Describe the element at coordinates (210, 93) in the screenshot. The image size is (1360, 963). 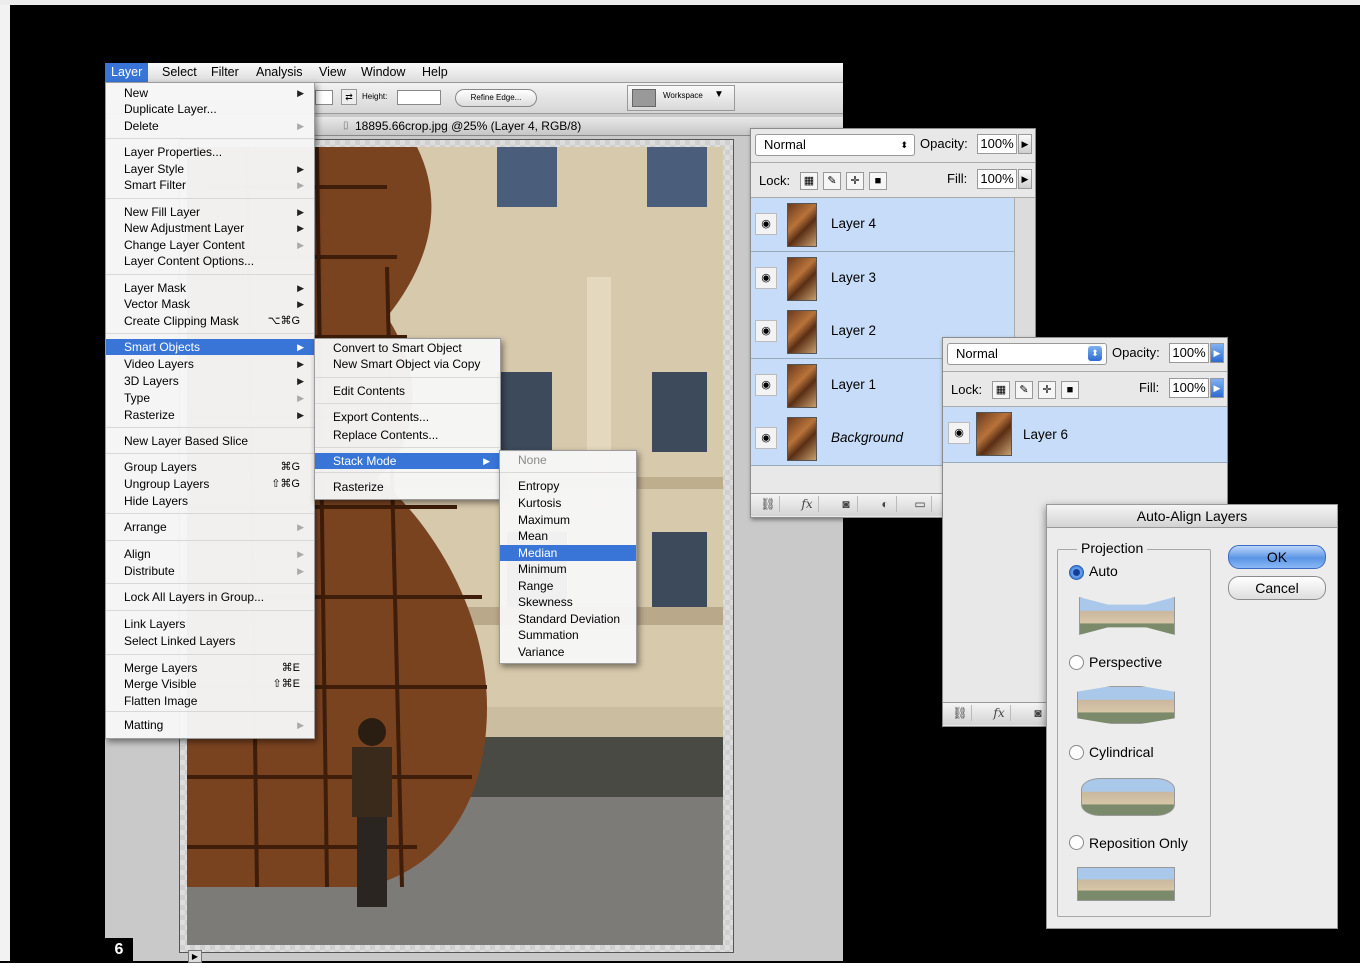
I see `layer-menu-item-new: New ▶` at that location.